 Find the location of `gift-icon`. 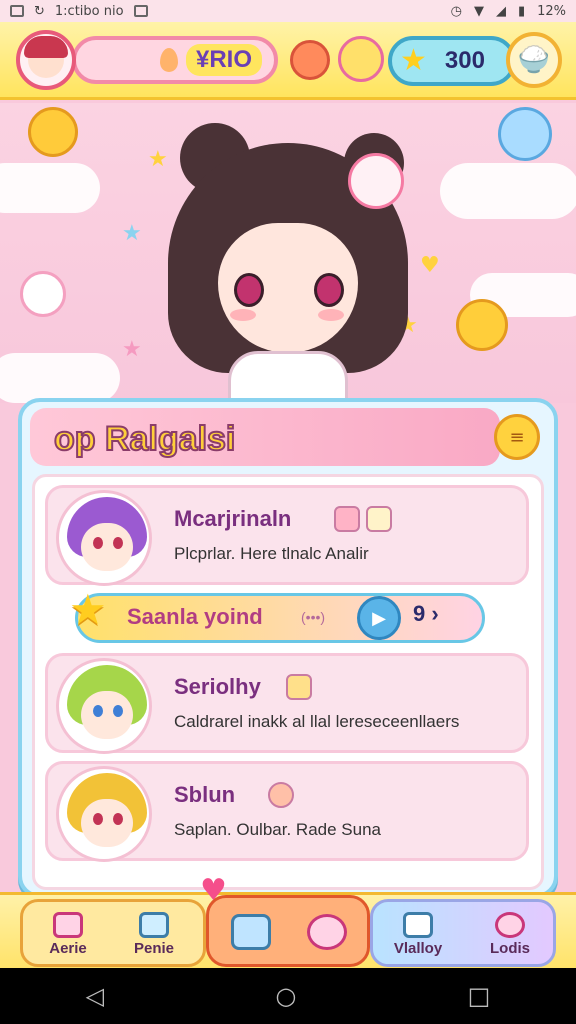

gift-icon is located at coordinates (327, 932).